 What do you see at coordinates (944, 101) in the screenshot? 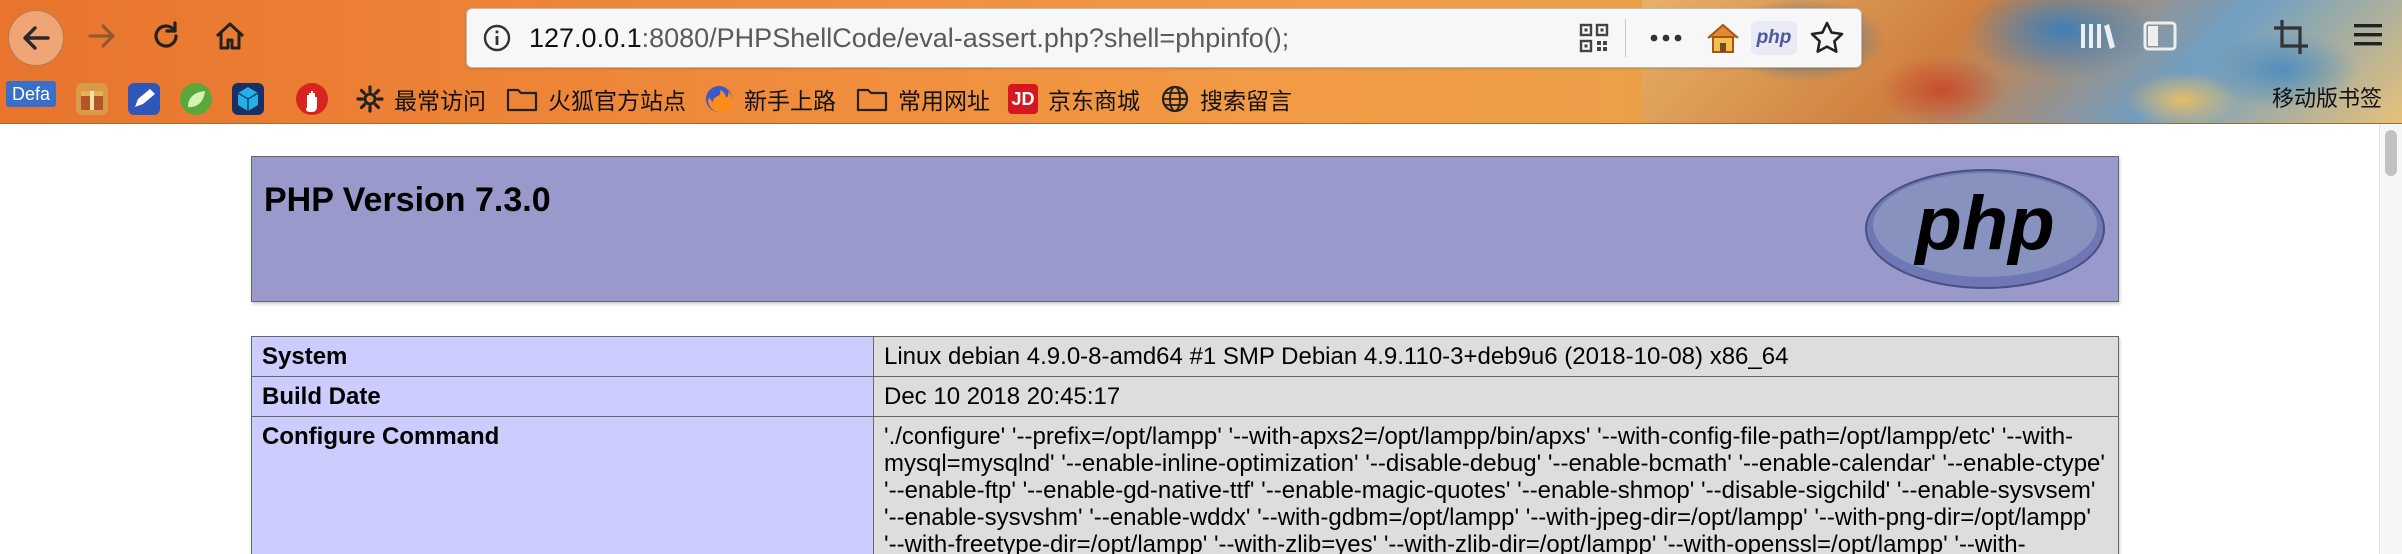
I see `bookmark-label: 常用网址` at bounding box center [944, 101].